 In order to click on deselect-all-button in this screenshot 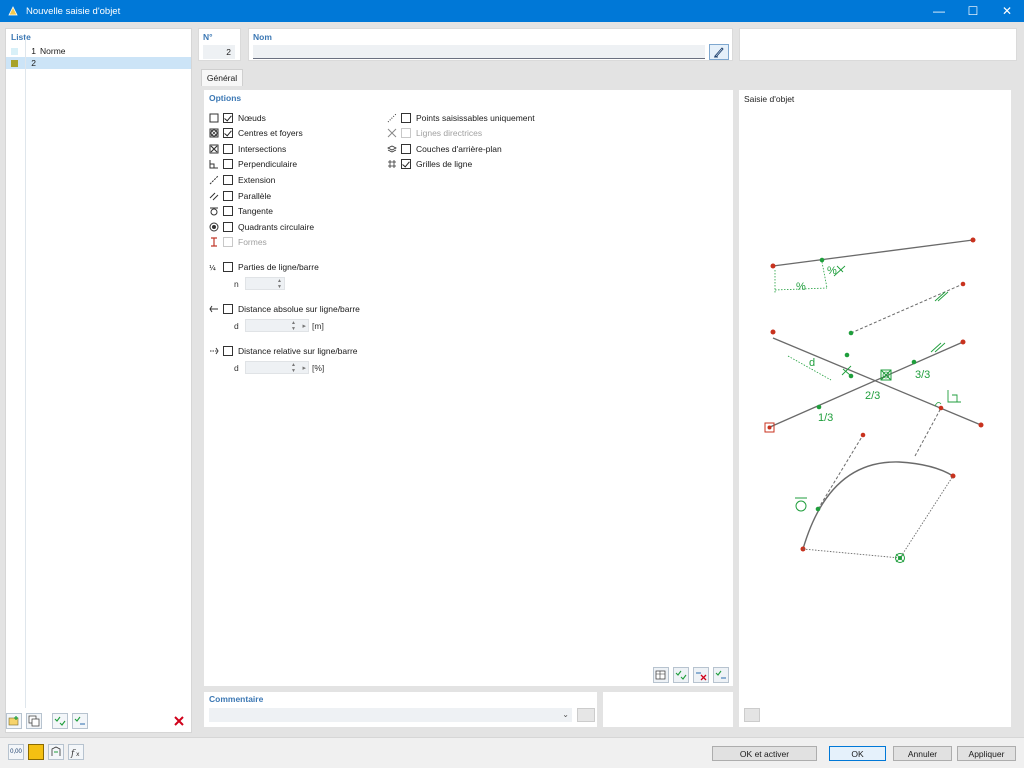, I will do `click(701, 675)`.